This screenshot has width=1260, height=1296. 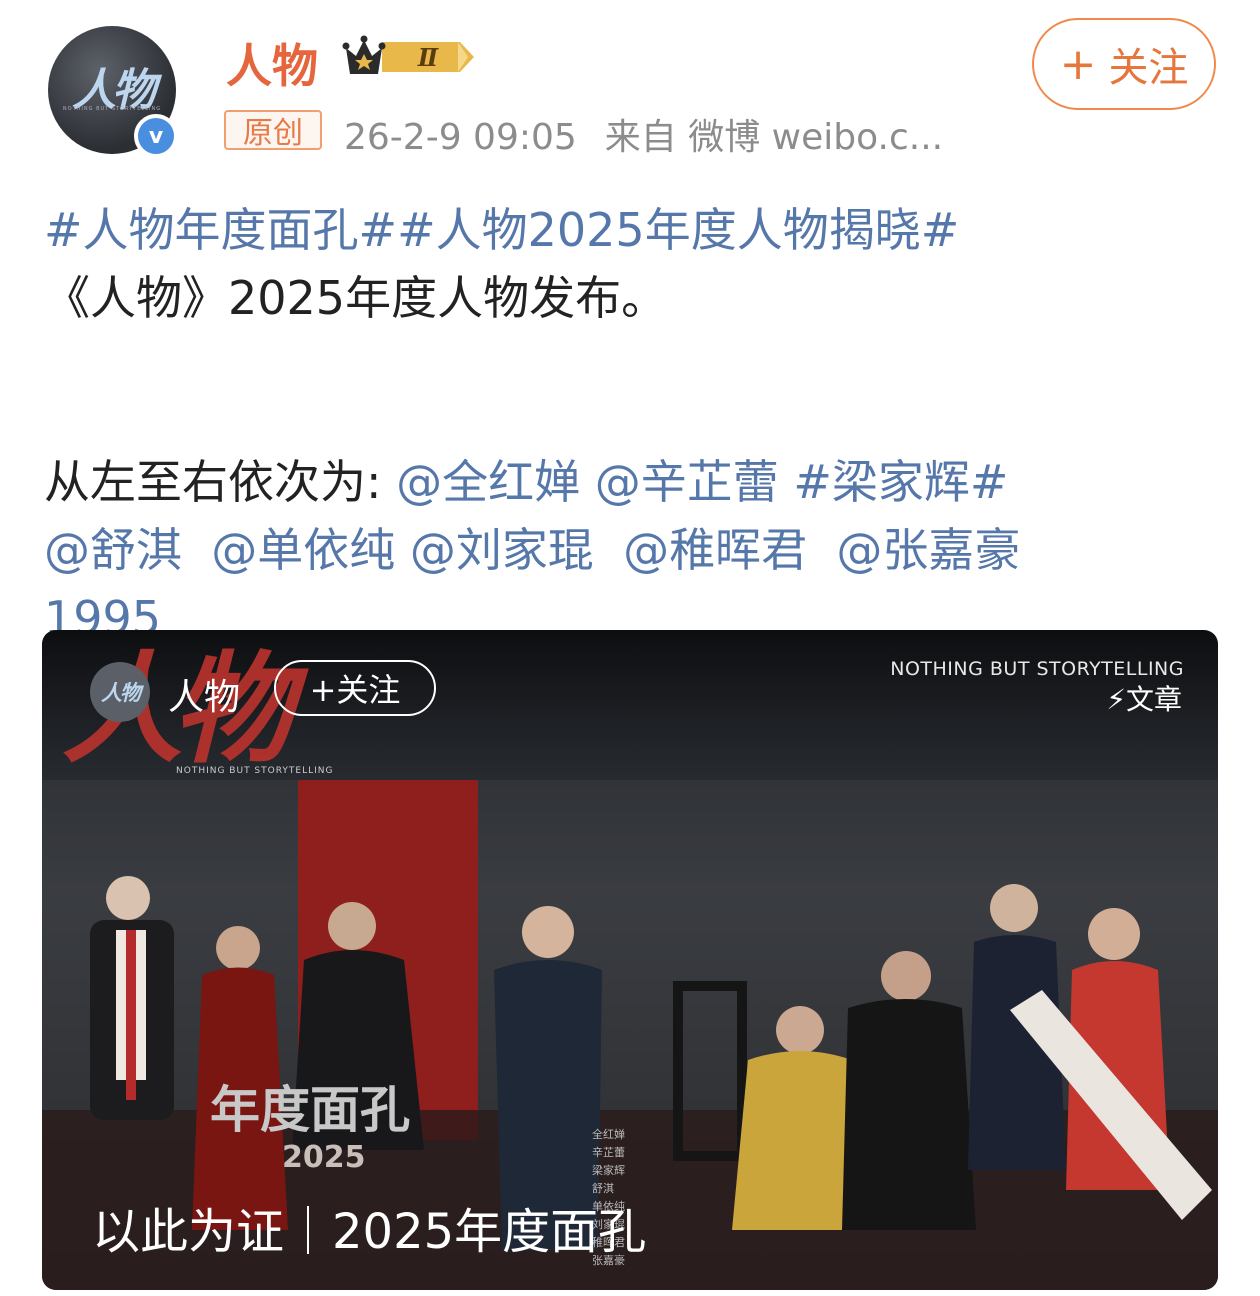 I want to click on overlay-account-name: 人物, so click(x=204, y=694).